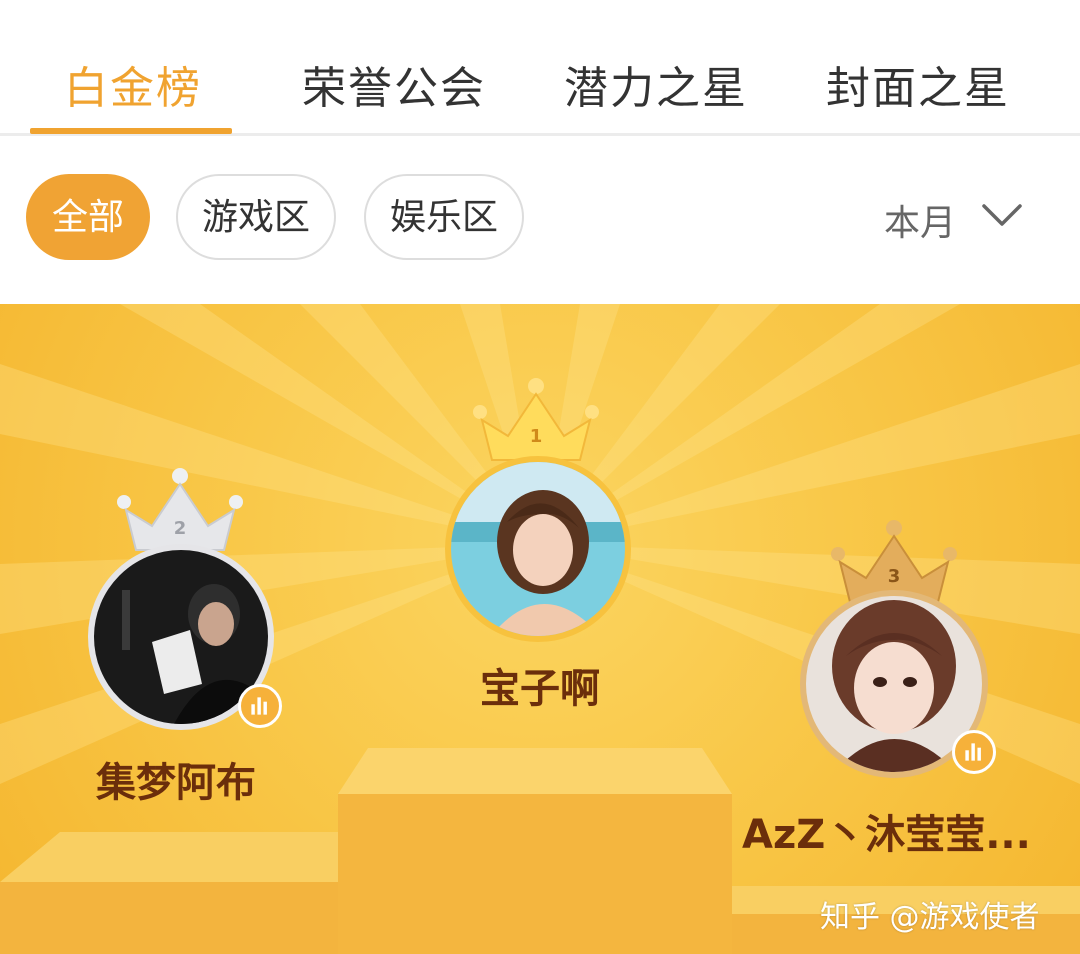 The width and height of the screenshot is (1080, 954). What do you see at coordinates (538, 549) in the screenshot?
I see `avatar-first` at bounding box center [538, 549].